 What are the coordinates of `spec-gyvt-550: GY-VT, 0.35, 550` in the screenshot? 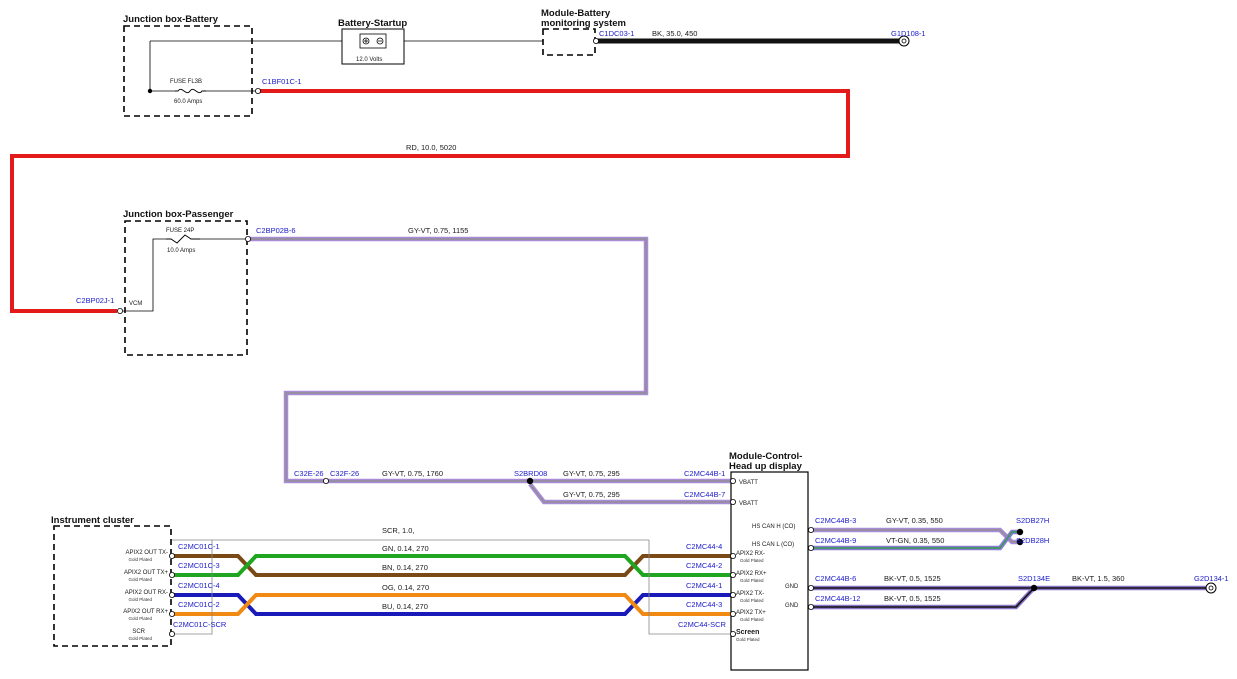 It's located at (914, 520).